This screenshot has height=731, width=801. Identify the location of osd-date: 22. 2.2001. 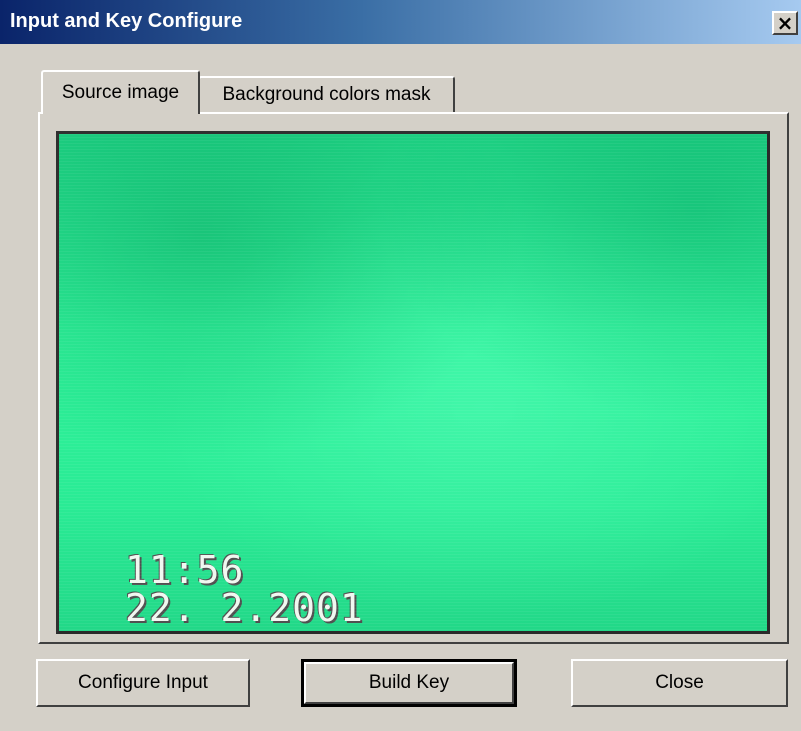
(244, 608).